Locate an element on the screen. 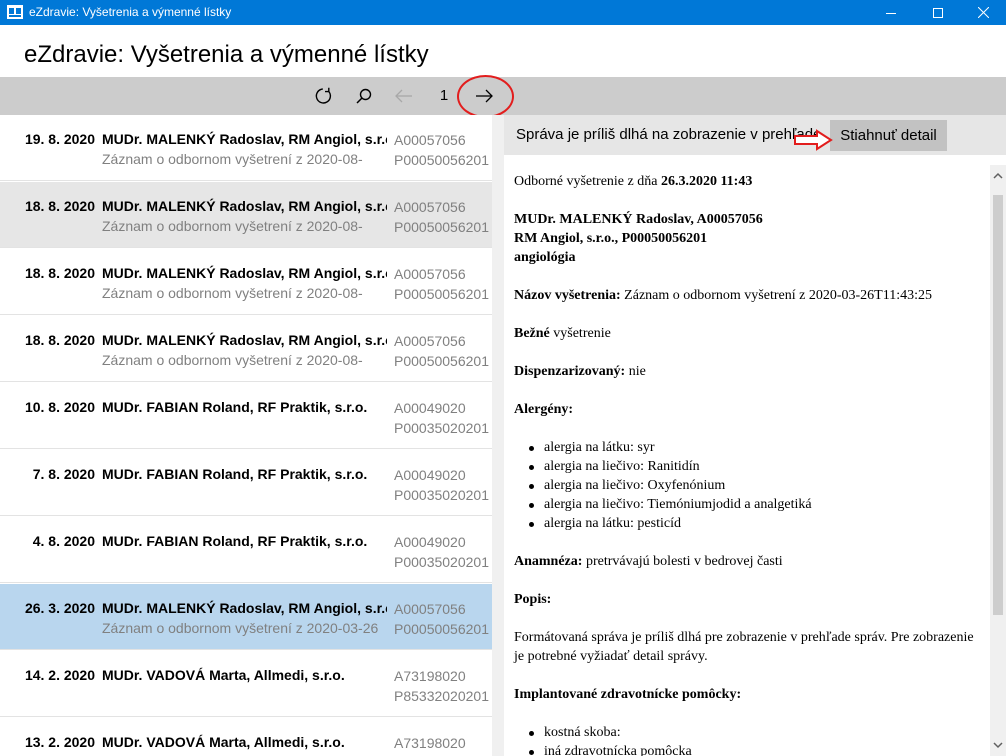  window-titlebar: eZdravie: Vyšetrenia a výmenné lístky is located at coordinates (503, 12).